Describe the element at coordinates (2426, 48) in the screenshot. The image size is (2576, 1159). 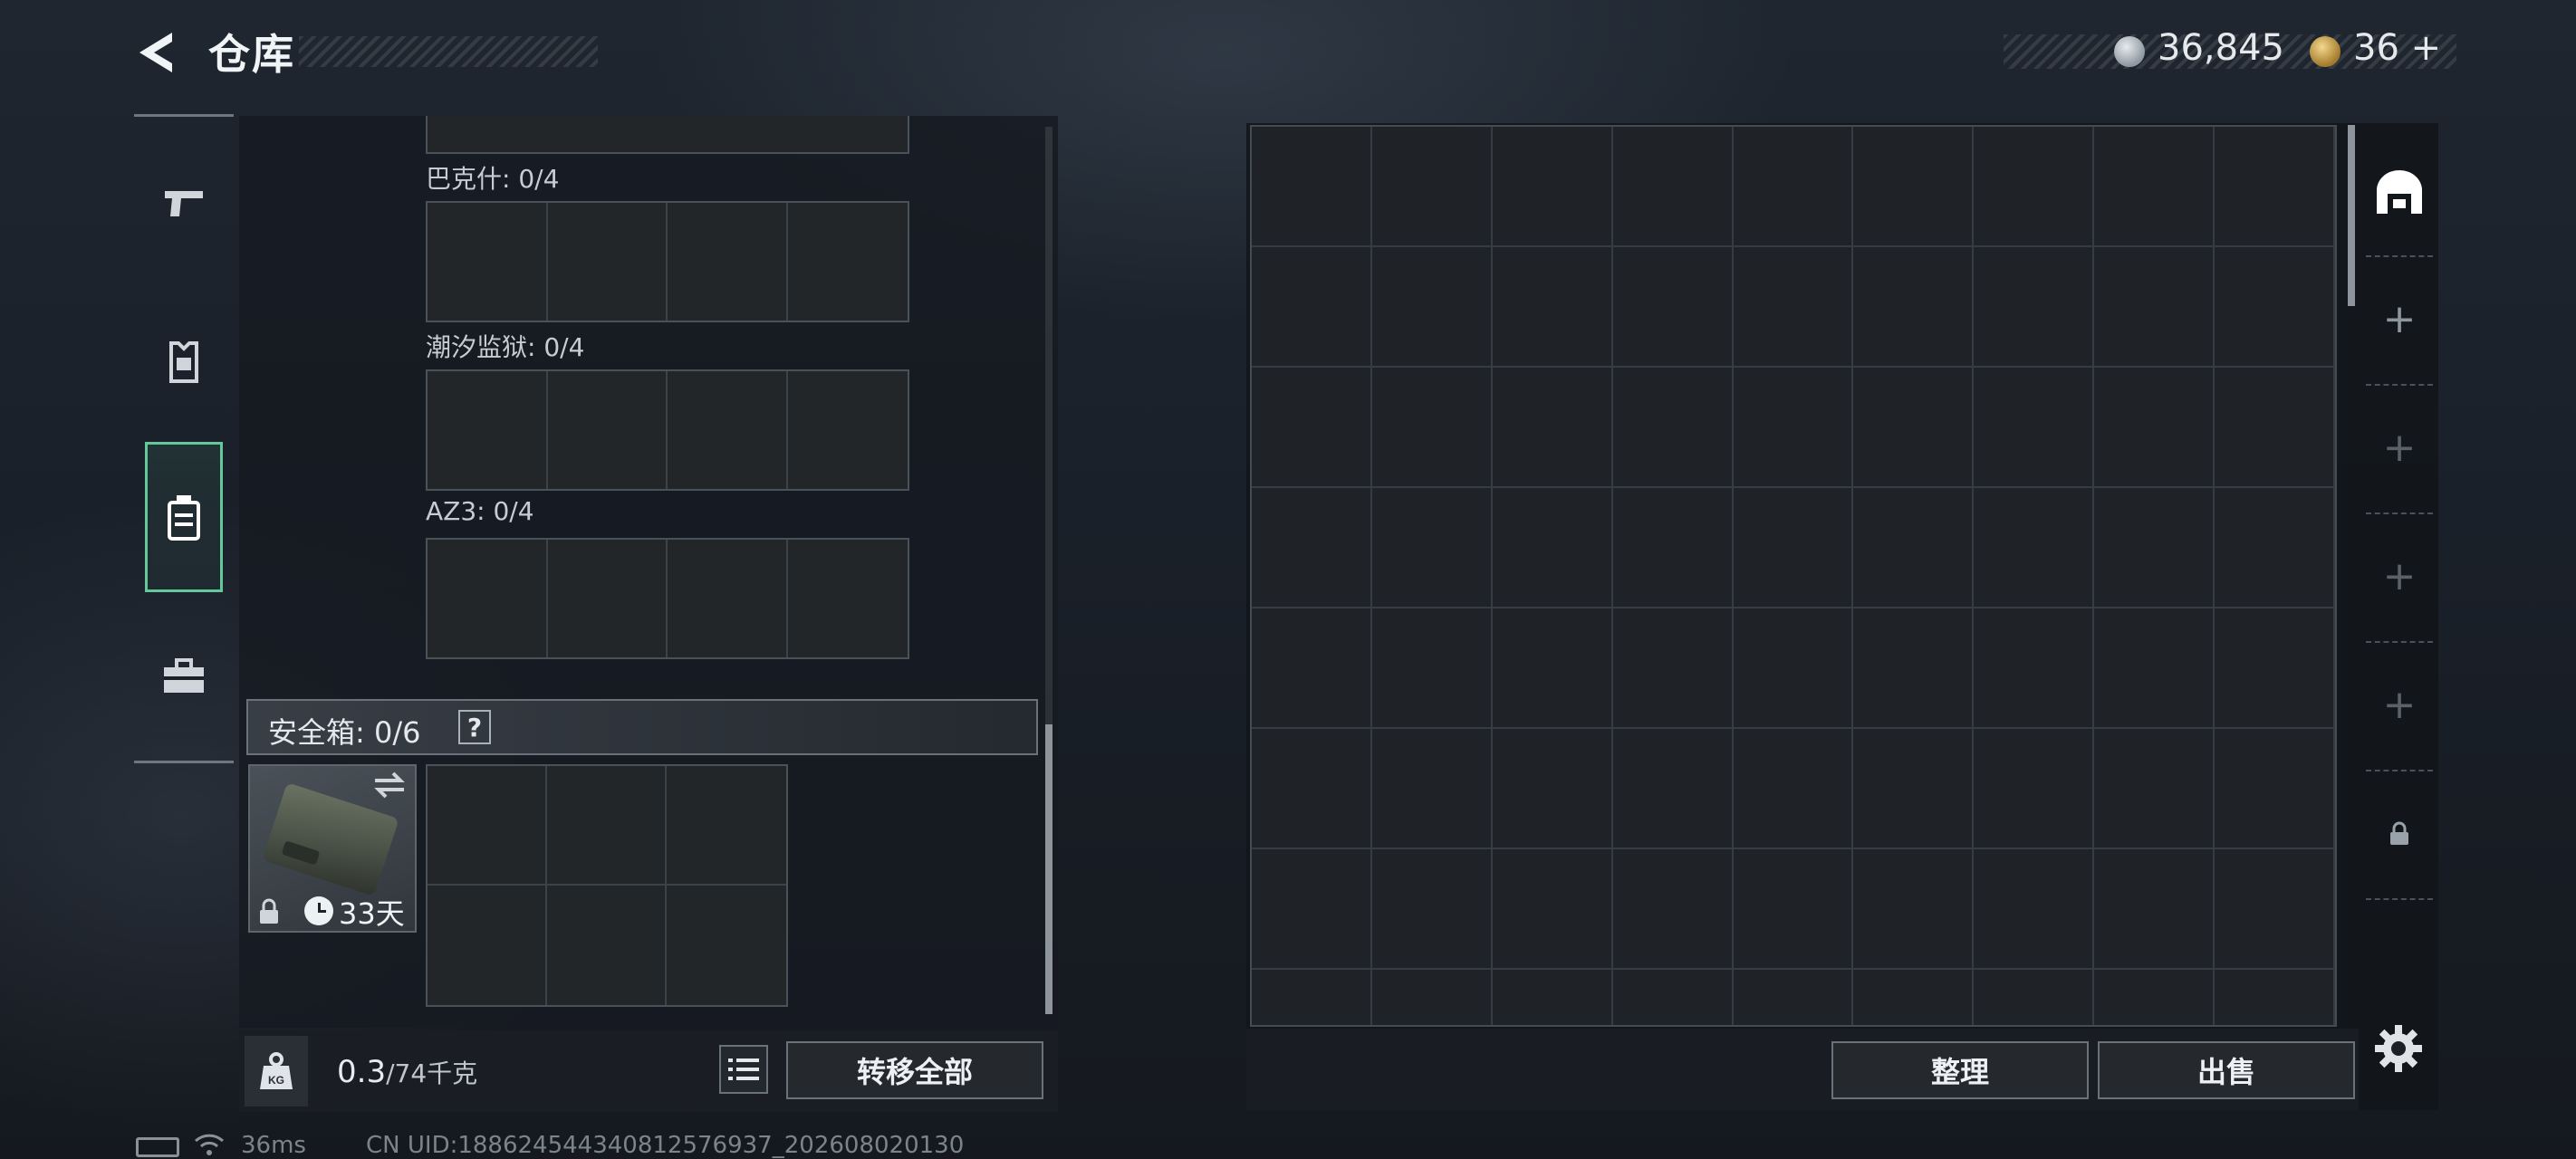
I see `add-currency-button: +` at that location.